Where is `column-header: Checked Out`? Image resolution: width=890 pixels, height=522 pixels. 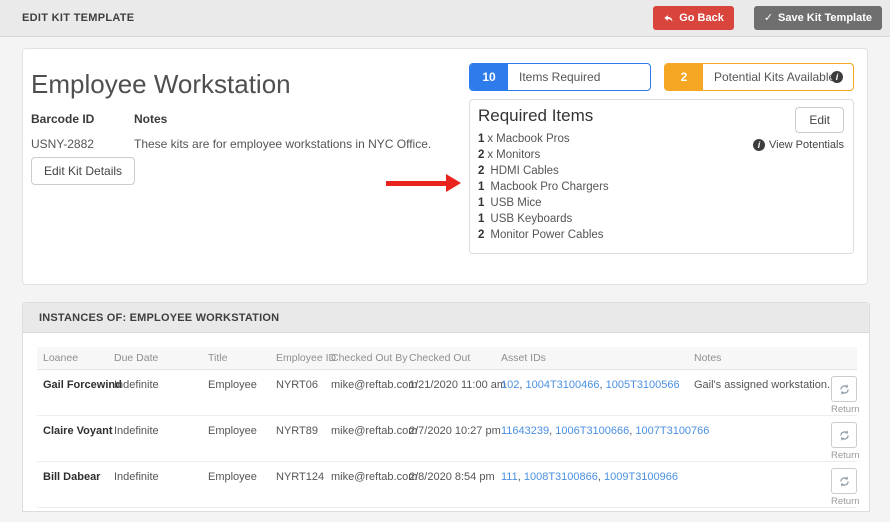 column-header: Checked Out is located at coordinates (449, 358).